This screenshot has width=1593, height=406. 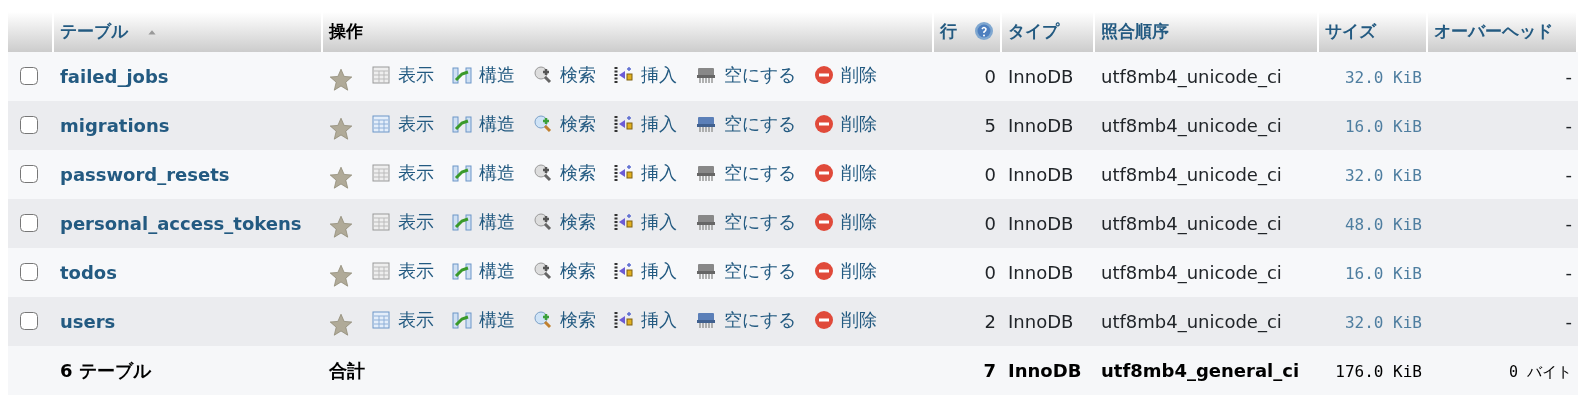 What do you see at coordinates (1200, 370) in the screenshot?
I see `collation: utf8mb4_general_ci` at bounding box center [1200, 370].